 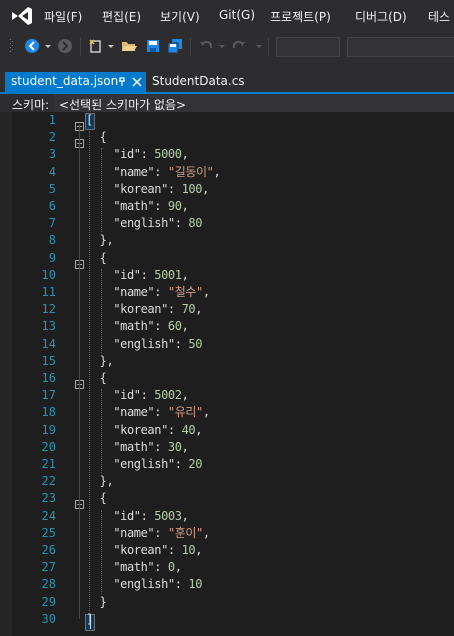 I want to click on undo-dropdown-icon, so click(x=222, y=46).